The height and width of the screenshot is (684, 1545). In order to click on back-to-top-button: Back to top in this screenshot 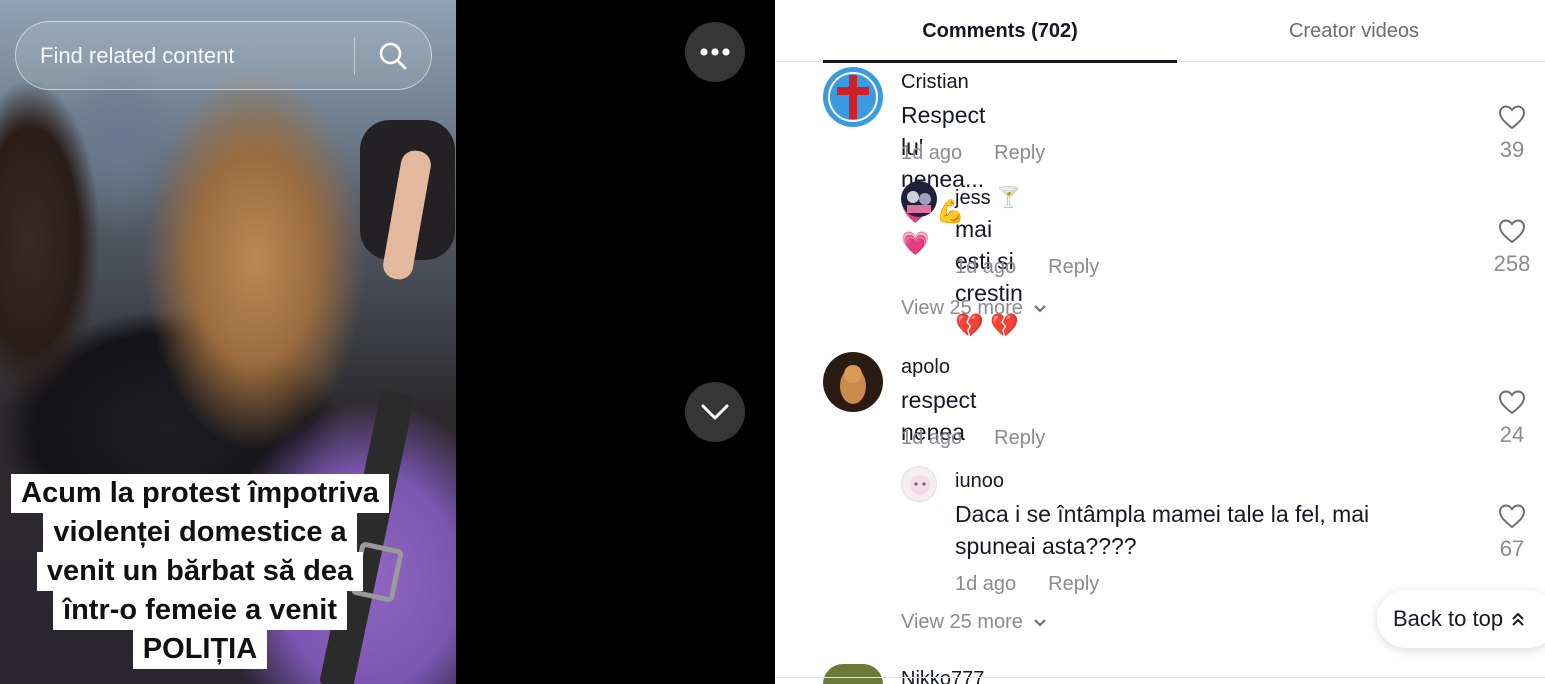, I will do `click(1461, 619)`.